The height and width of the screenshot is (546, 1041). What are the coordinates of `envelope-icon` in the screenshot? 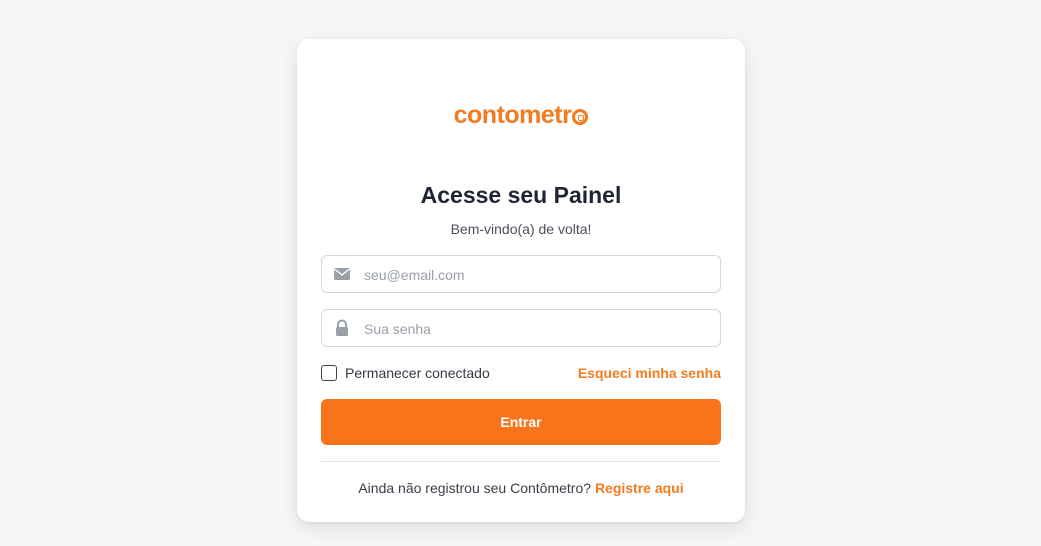 It's located at (342, 274).